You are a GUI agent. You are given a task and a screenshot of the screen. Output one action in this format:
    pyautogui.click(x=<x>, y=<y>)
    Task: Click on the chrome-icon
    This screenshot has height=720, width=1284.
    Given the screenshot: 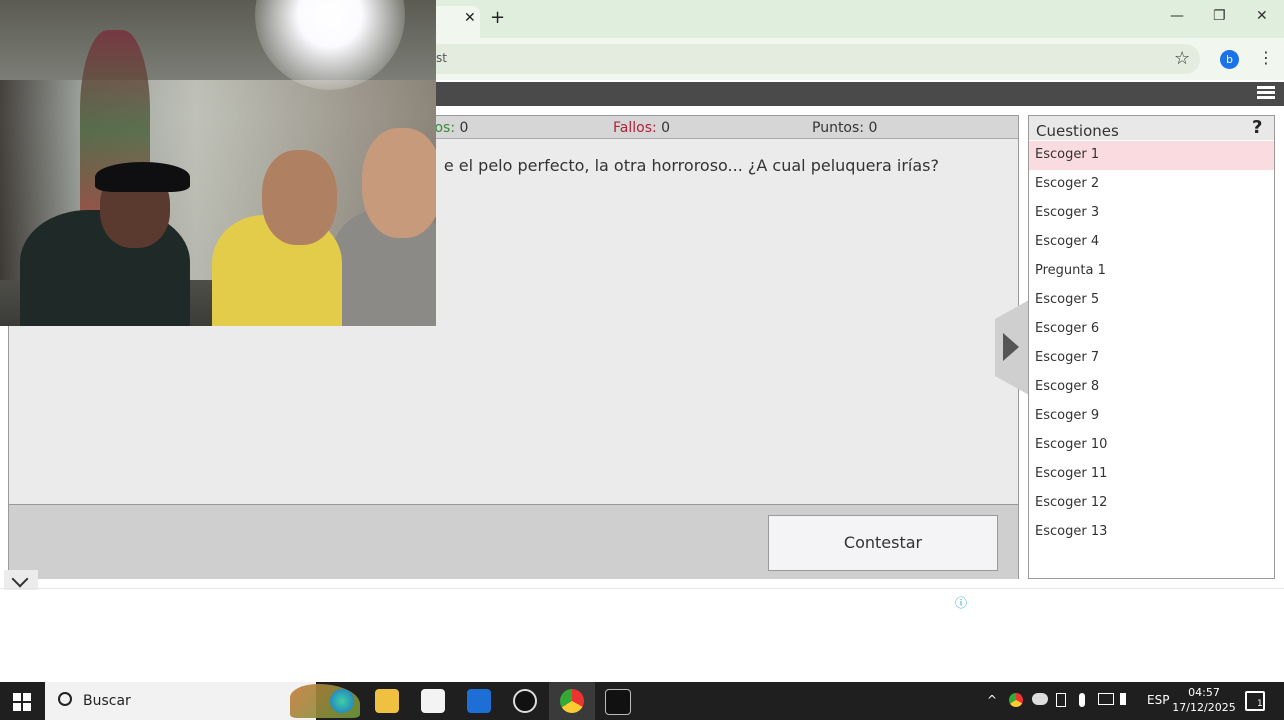 What is the action you would take?
    pyautogui.click(x=572, y=701)
    